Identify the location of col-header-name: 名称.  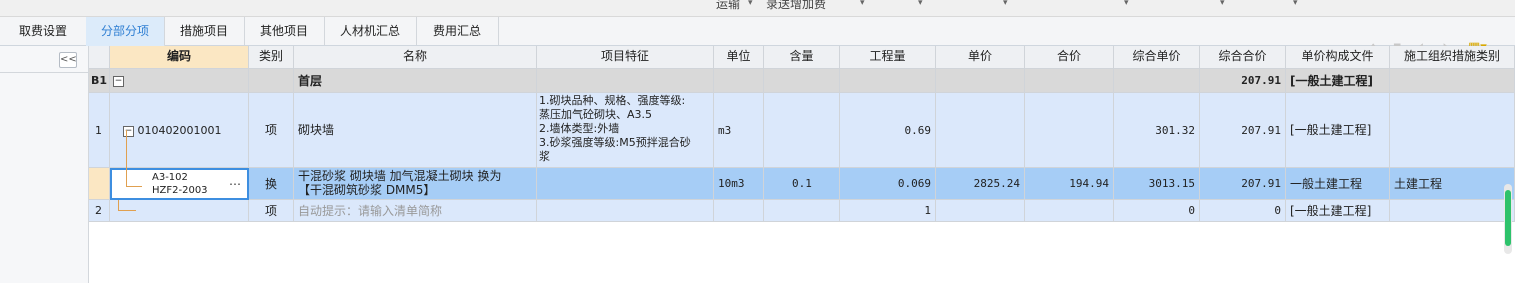
(415, 57).